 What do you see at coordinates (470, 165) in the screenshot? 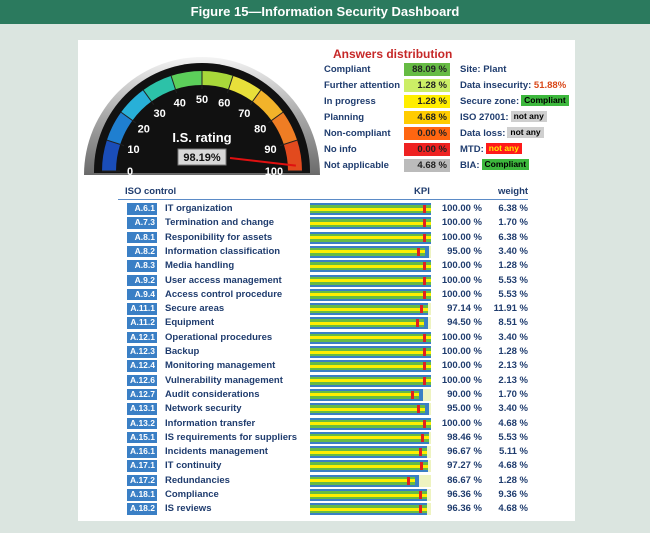
I see `bia-label: BIA:` at bounding box center [470, 165].